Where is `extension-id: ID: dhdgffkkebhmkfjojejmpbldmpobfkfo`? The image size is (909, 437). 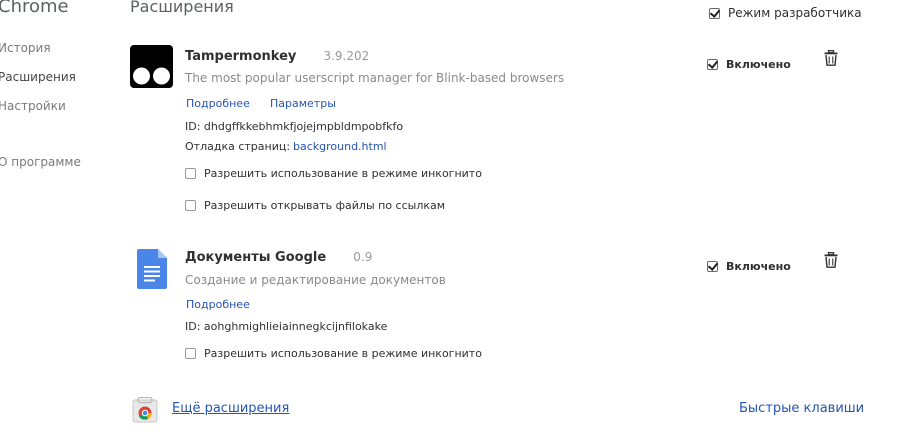 extension-id: ID: dhdgffkkebhmkfjojejmpbldmpobfkfo is located at coordinates (294, 126).